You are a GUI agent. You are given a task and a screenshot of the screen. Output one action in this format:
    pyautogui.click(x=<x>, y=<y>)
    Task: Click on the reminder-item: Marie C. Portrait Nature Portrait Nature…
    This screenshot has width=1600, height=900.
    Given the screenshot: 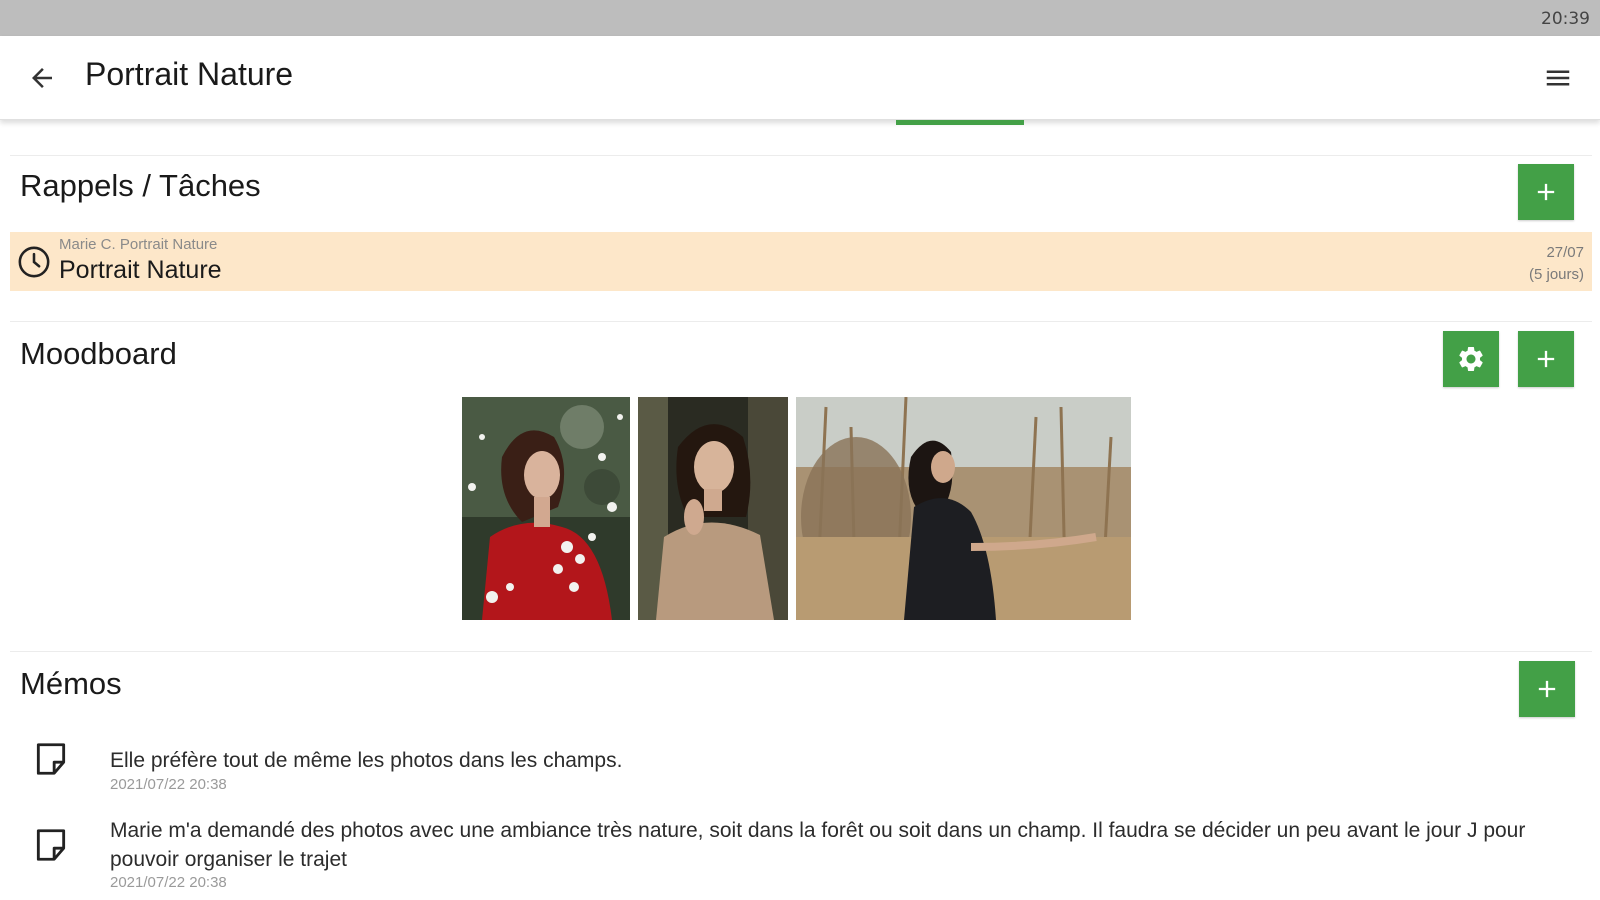 What is the action you would take?
    pyautogui.click(x=801, y=261)
    